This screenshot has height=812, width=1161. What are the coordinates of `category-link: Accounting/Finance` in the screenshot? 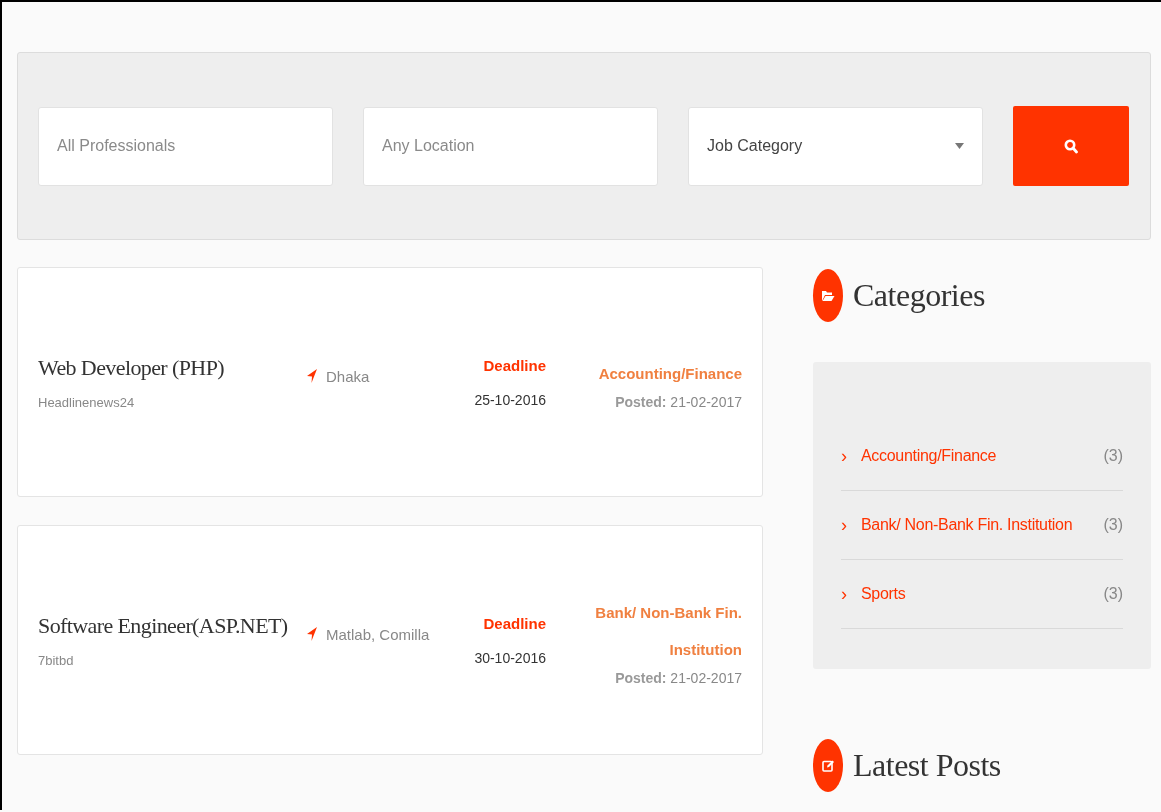 It's located at (982, 456).